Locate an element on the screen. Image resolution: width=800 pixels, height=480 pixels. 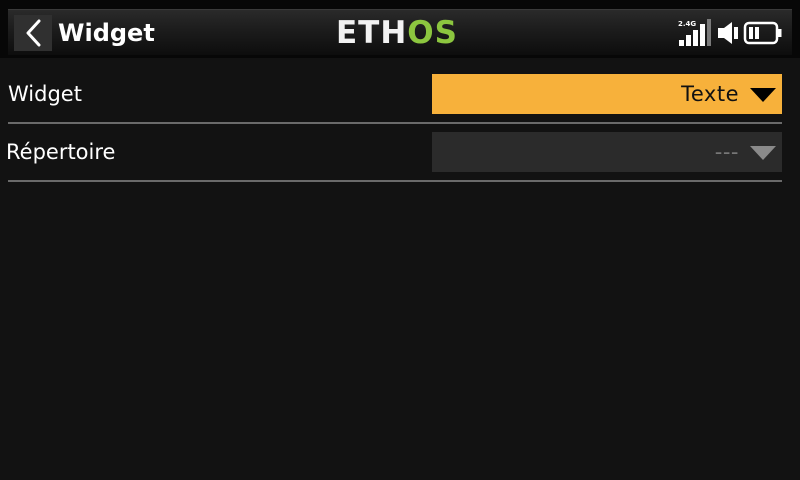
chevron-left-icon is located at coordinates (33, 33).